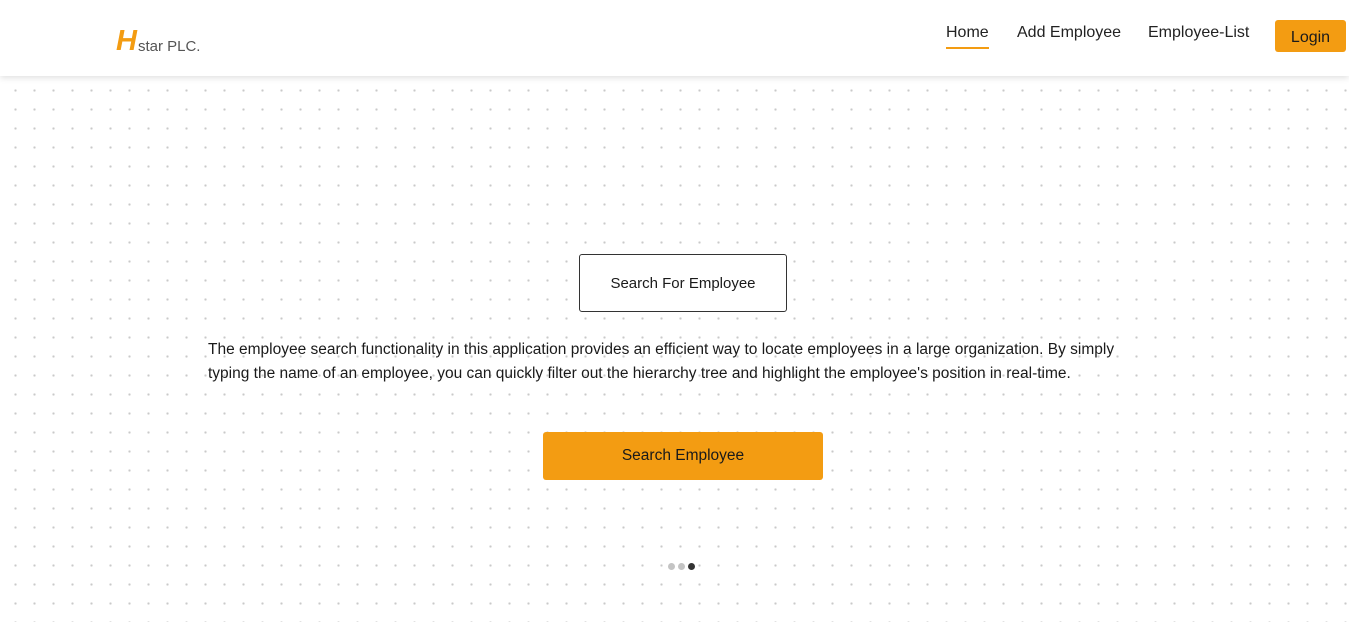 The width and height of the screenshot is (1349, 622). I want to click on carousel-indicators, so click(681, 566).